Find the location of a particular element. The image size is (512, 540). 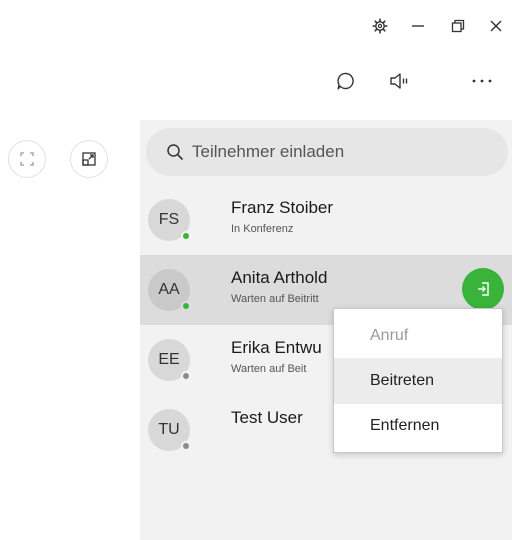

fullscreen-icon is located at coordinates (27, 159).